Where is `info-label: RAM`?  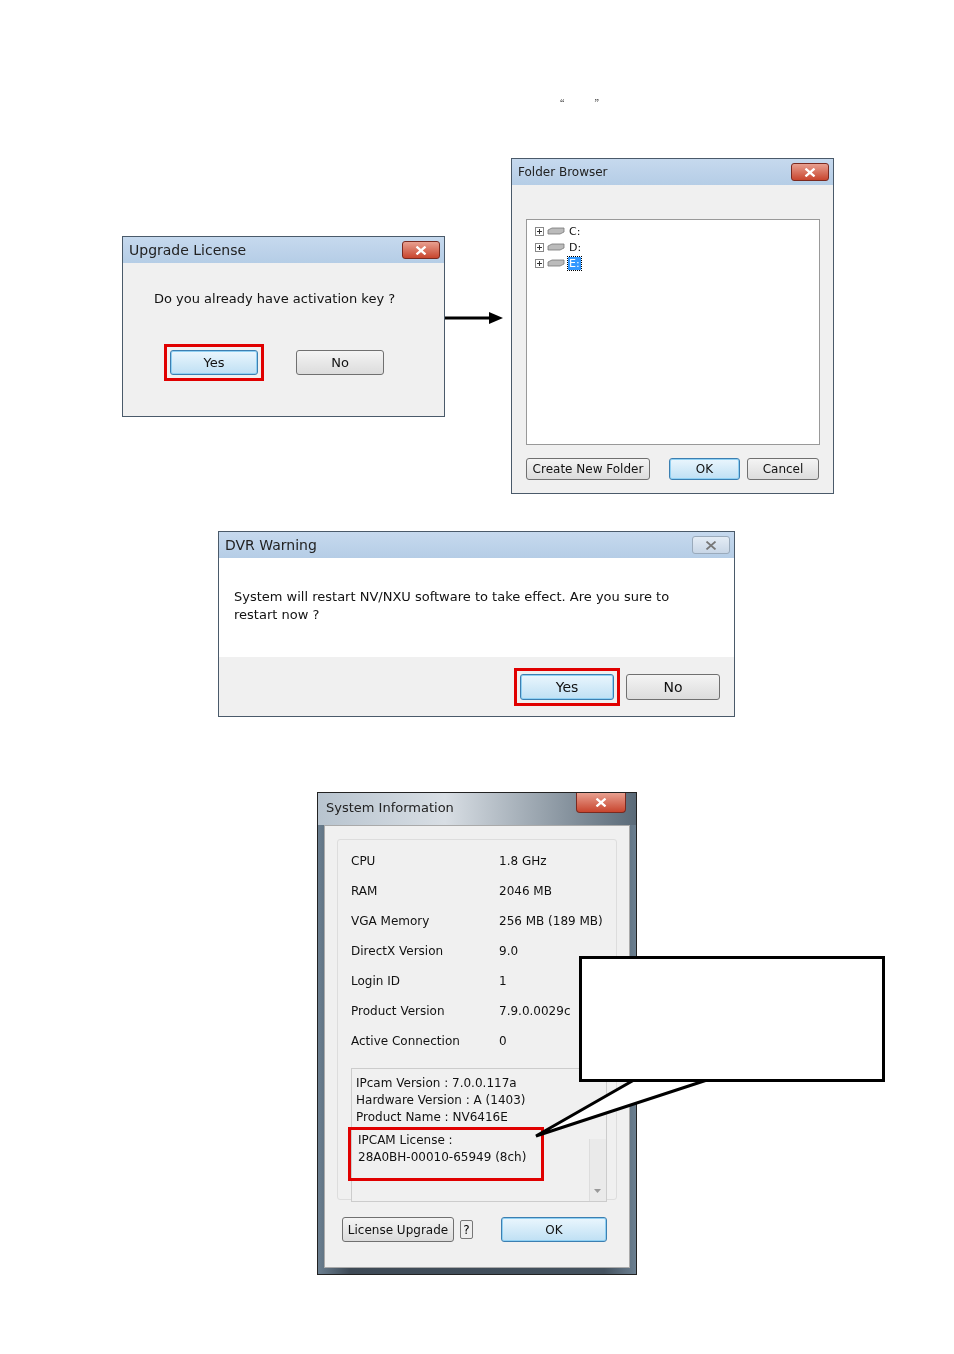 info-label: RAM is located at coordinates (365, 891).